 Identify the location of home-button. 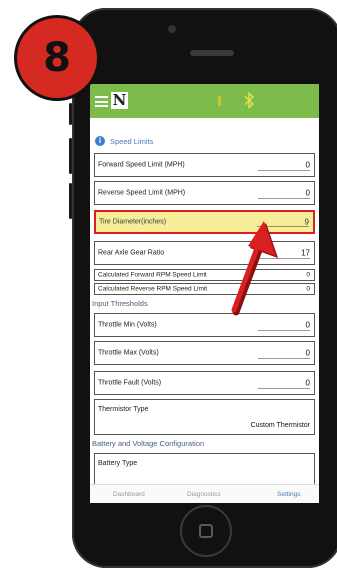
(206, 531).